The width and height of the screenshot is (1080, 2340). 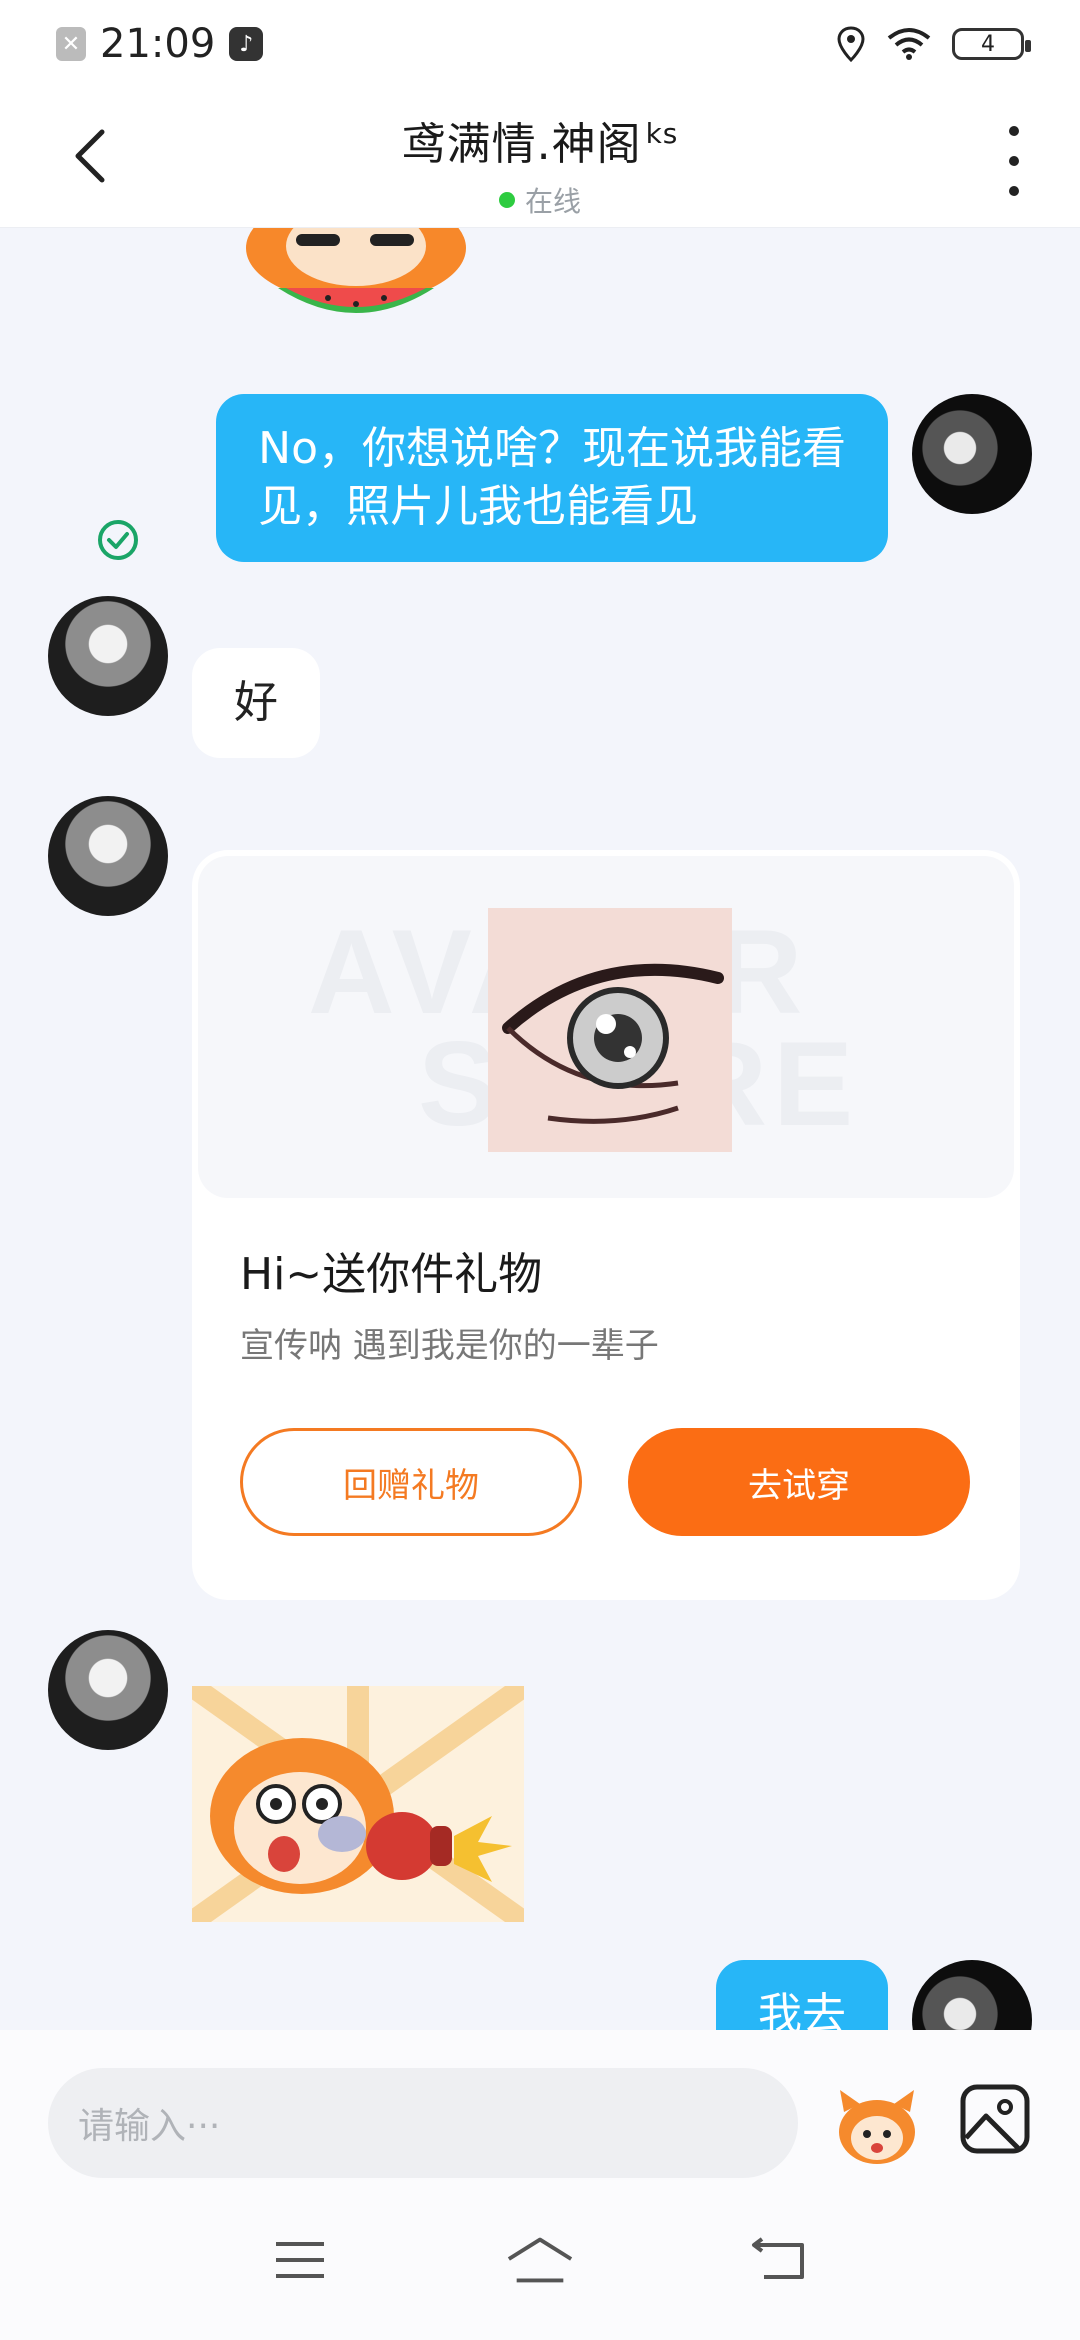 What do you see at coordinates (802, 2009) in the screenshot?
I see `message-text: 我去` at bounding box center [802, 2009].